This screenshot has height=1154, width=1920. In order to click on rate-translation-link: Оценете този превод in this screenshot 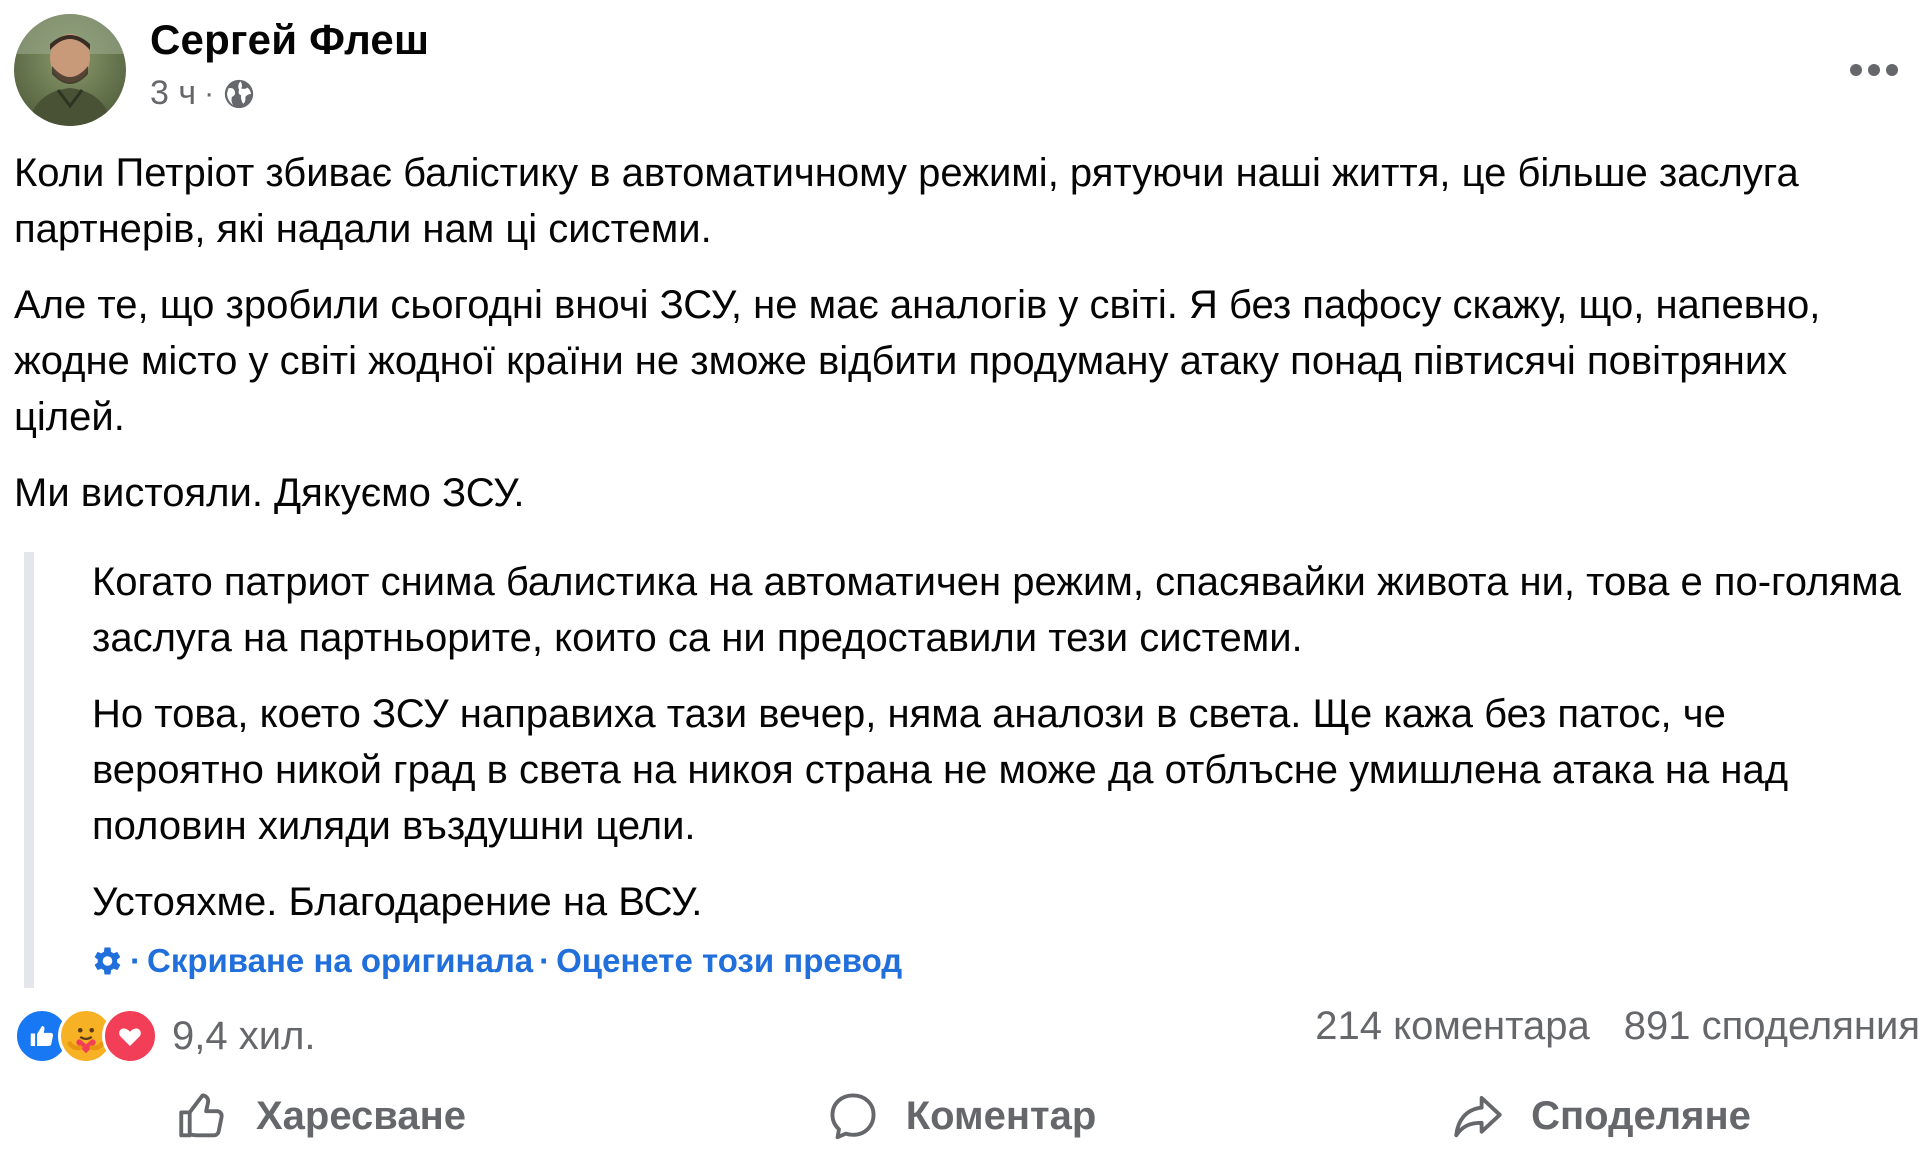, I will do `click(729, 961)`.